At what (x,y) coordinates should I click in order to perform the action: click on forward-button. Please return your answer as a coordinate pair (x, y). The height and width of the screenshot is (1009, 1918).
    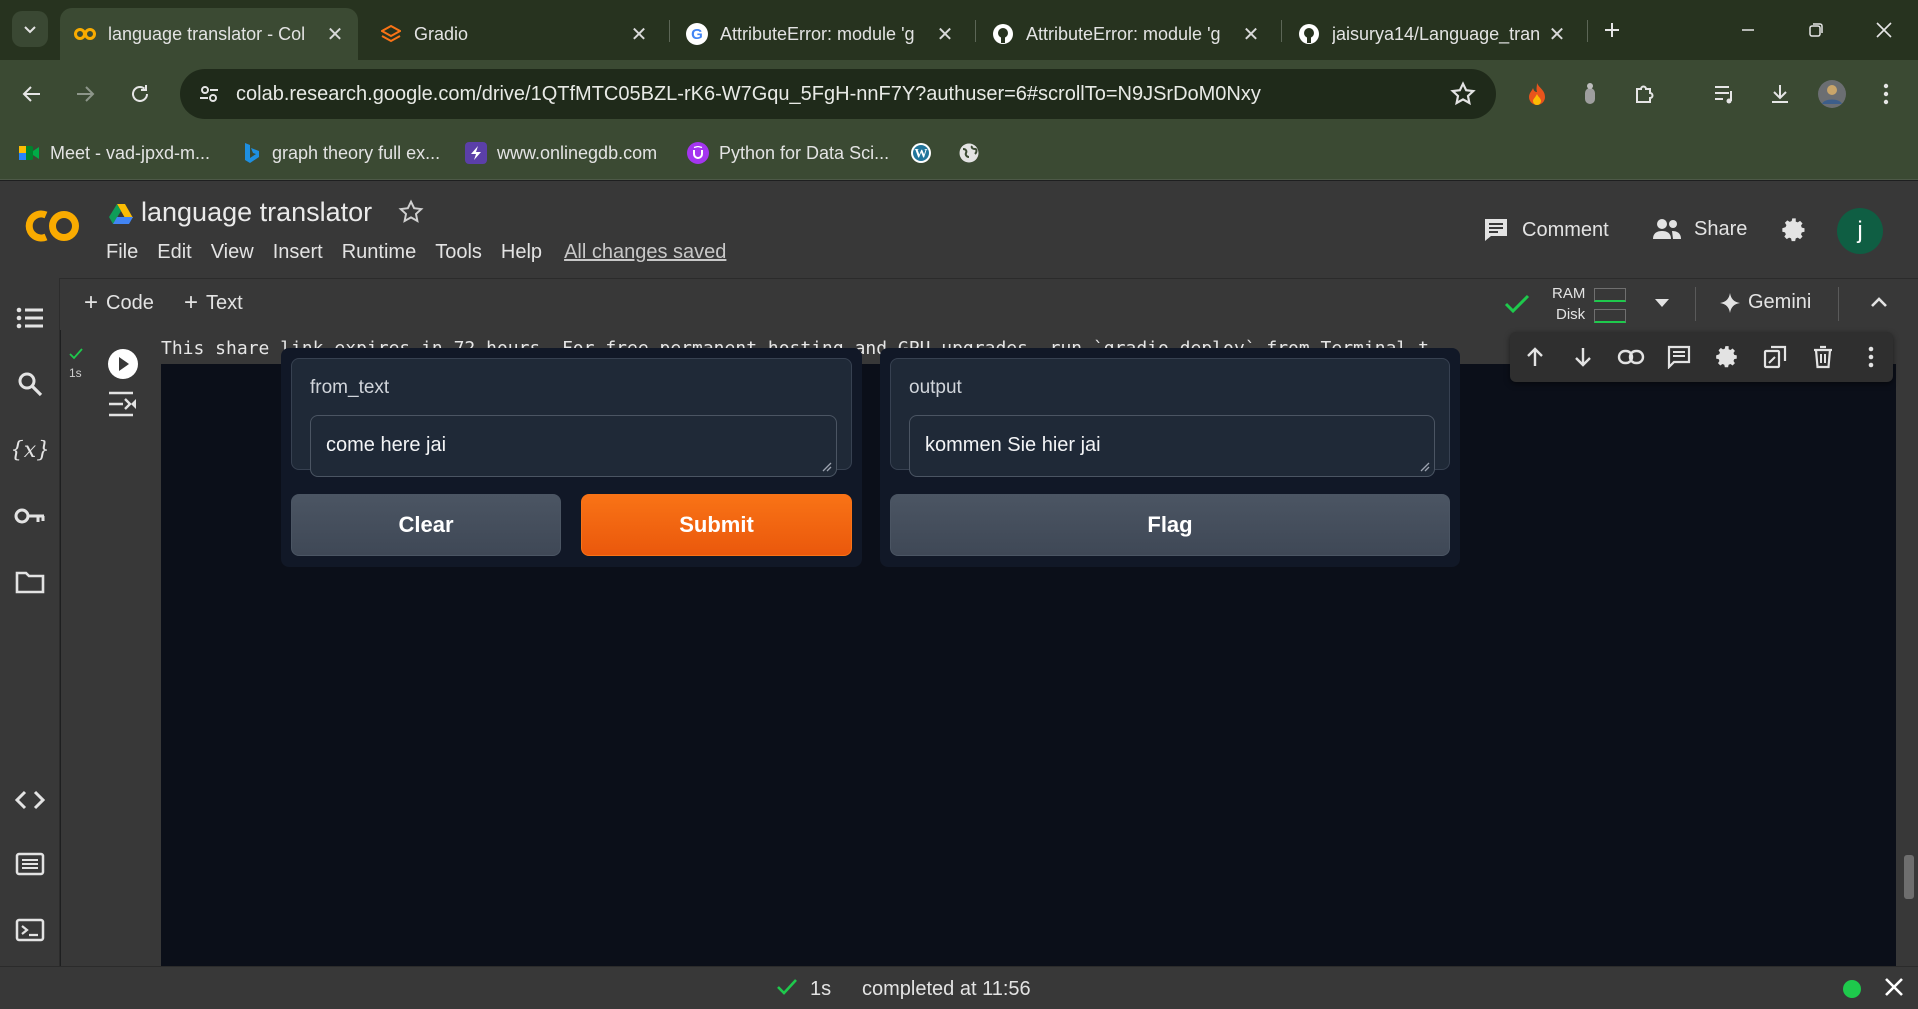
    Looking at the image, I should click on (85, 94).